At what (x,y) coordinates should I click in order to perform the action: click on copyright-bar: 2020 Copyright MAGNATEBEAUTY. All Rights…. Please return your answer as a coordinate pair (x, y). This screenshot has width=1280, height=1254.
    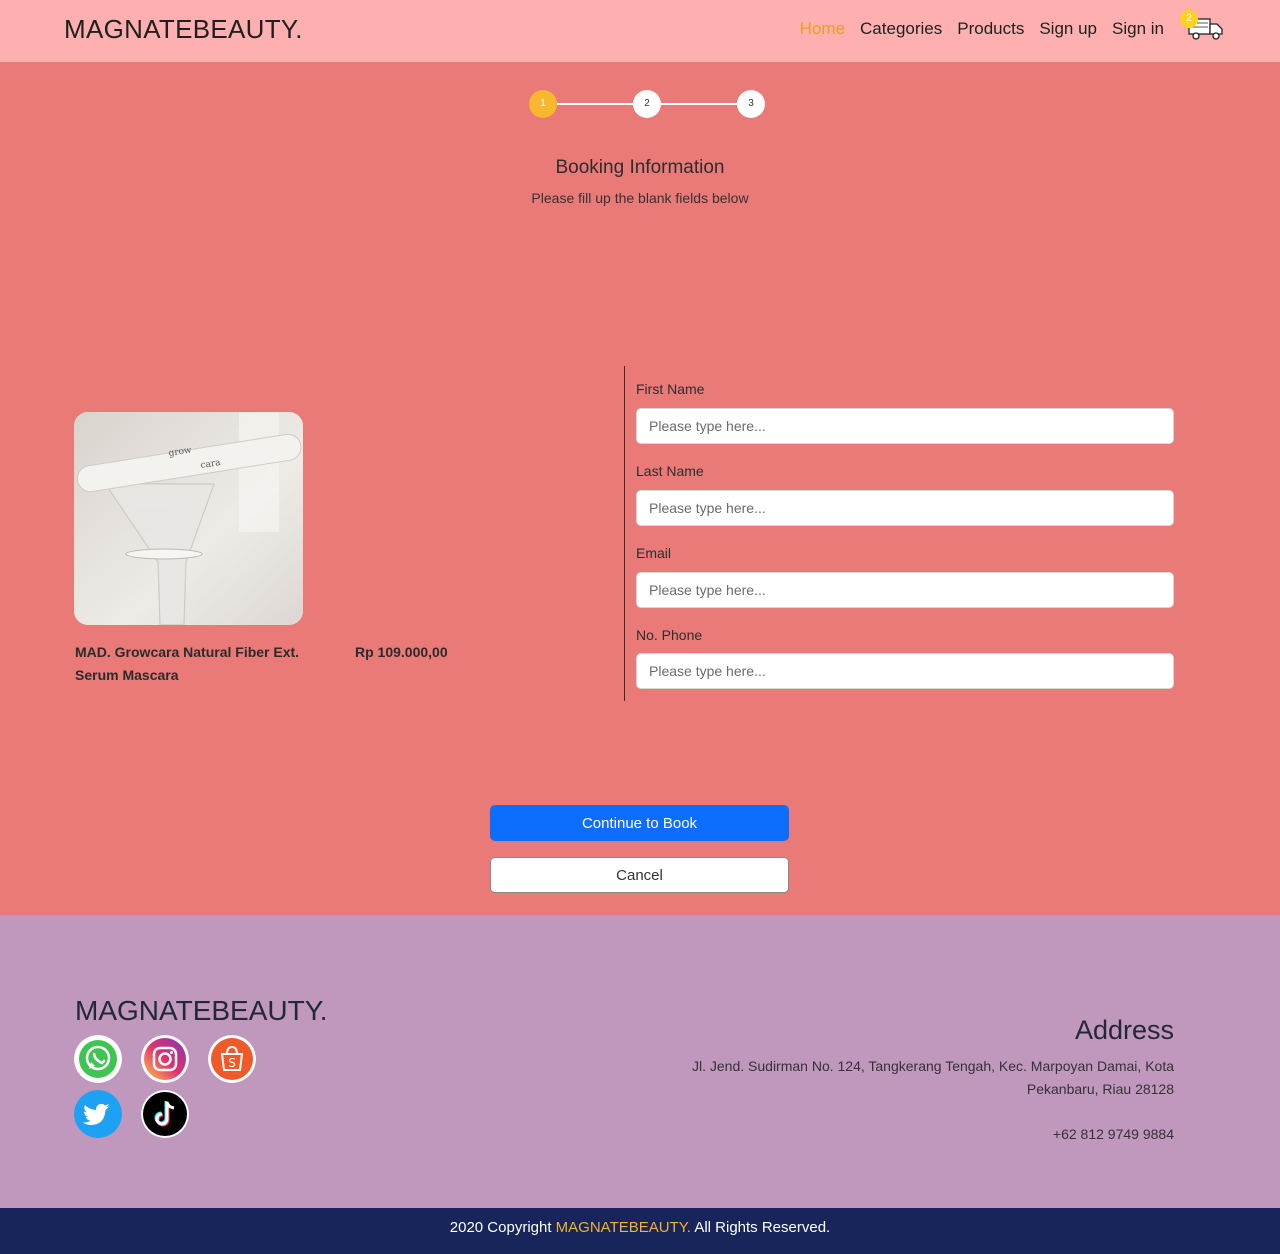
    Looking at the image, I should click on (640, 1231).